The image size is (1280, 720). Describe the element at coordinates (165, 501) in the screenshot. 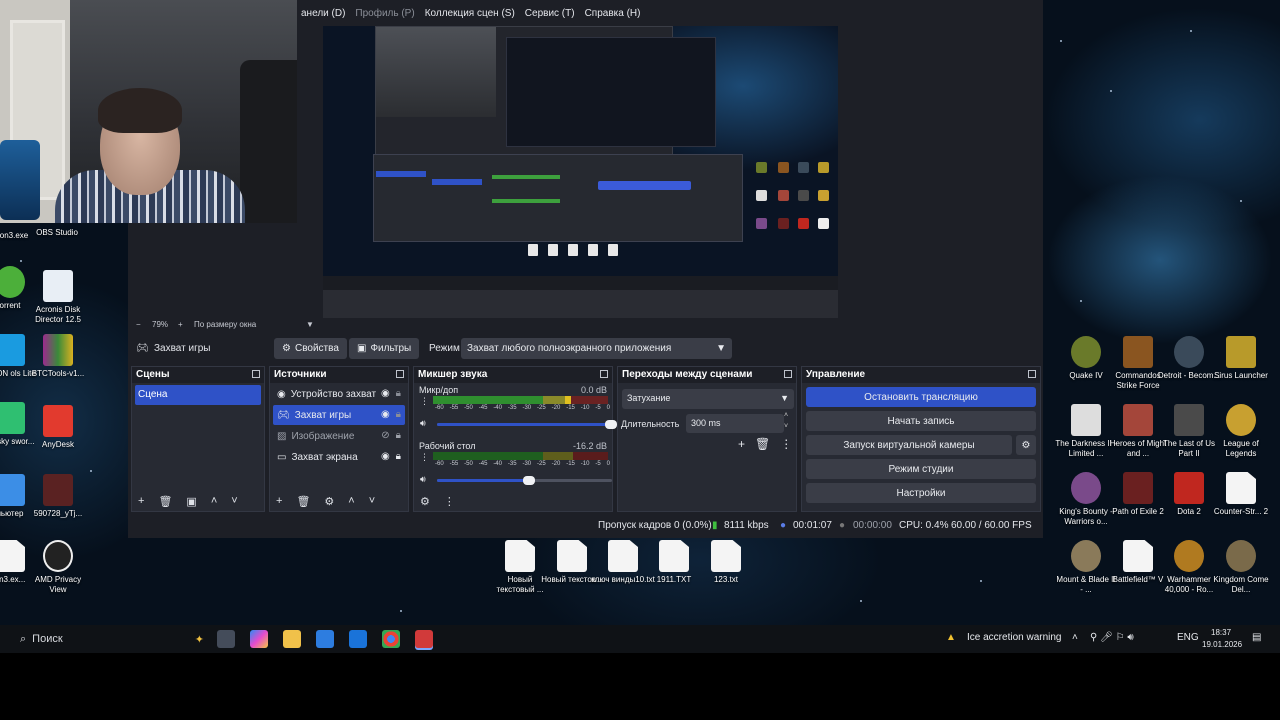

I see `remove-scene-button: 🗑︎` at that location.